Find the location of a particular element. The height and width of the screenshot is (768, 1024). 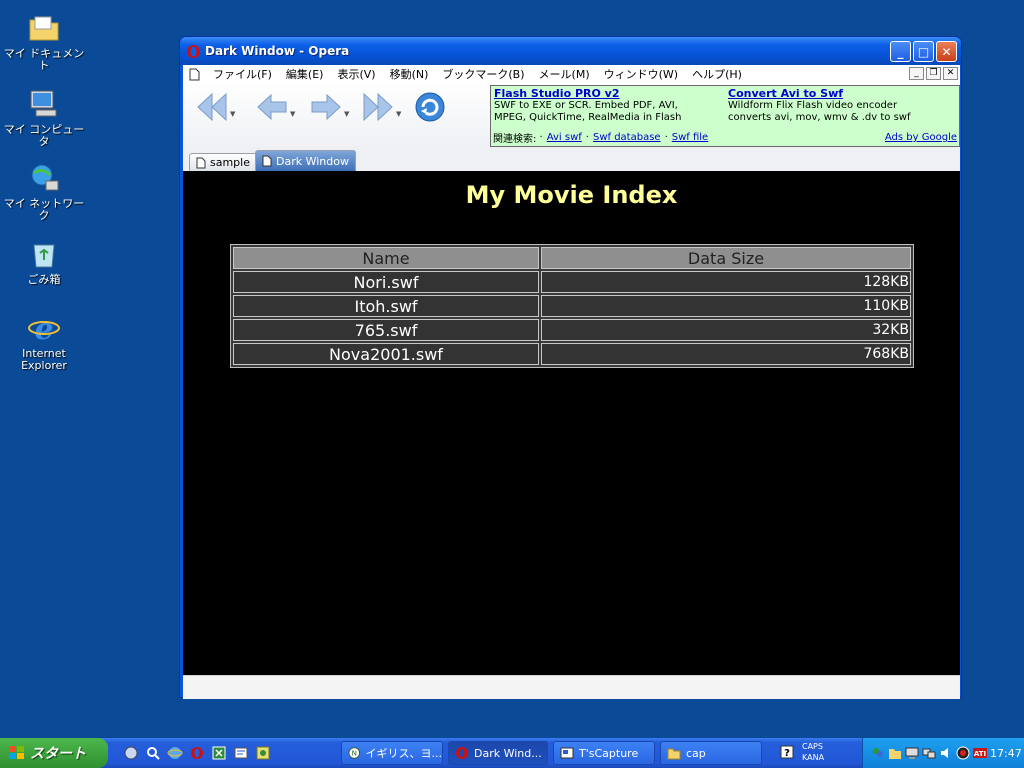

mdi-close-button: ✕ is located at coordinates (950, 73).